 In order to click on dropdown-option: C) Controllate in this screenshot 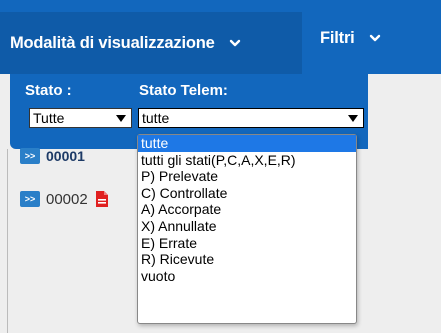, I will do `click(247, 193)`.